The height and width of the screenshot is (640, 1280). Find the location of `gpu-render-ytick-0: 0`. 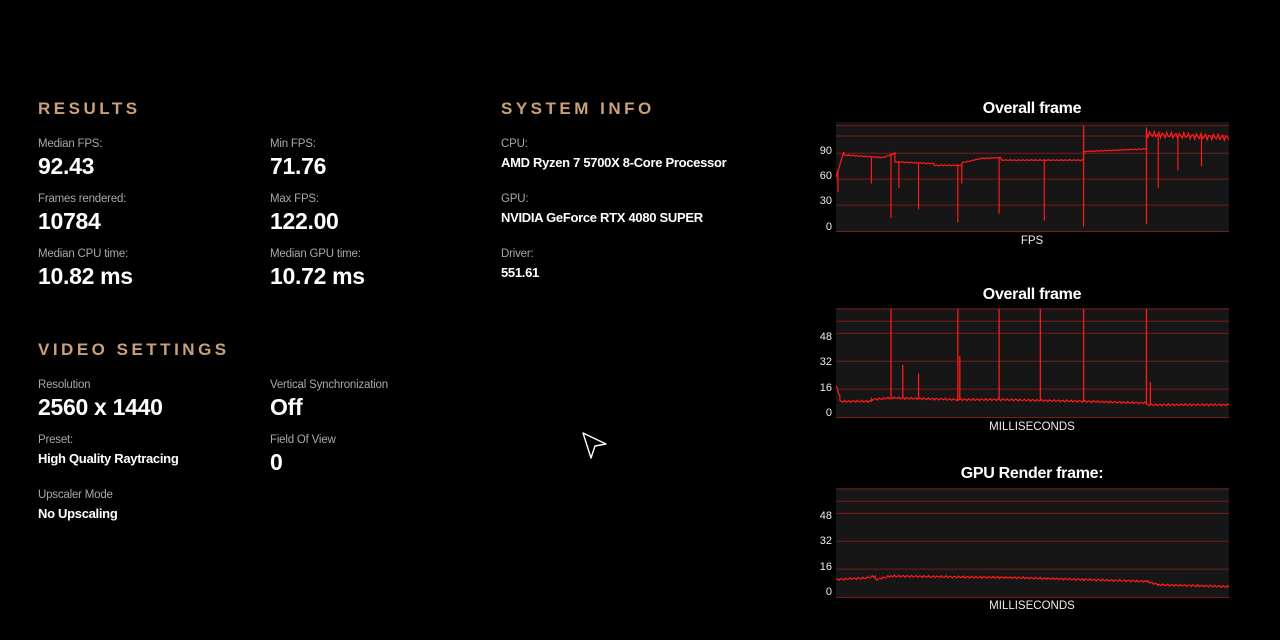

gpu-render-ytick-0: 0 is located at coordinates (828, 592).